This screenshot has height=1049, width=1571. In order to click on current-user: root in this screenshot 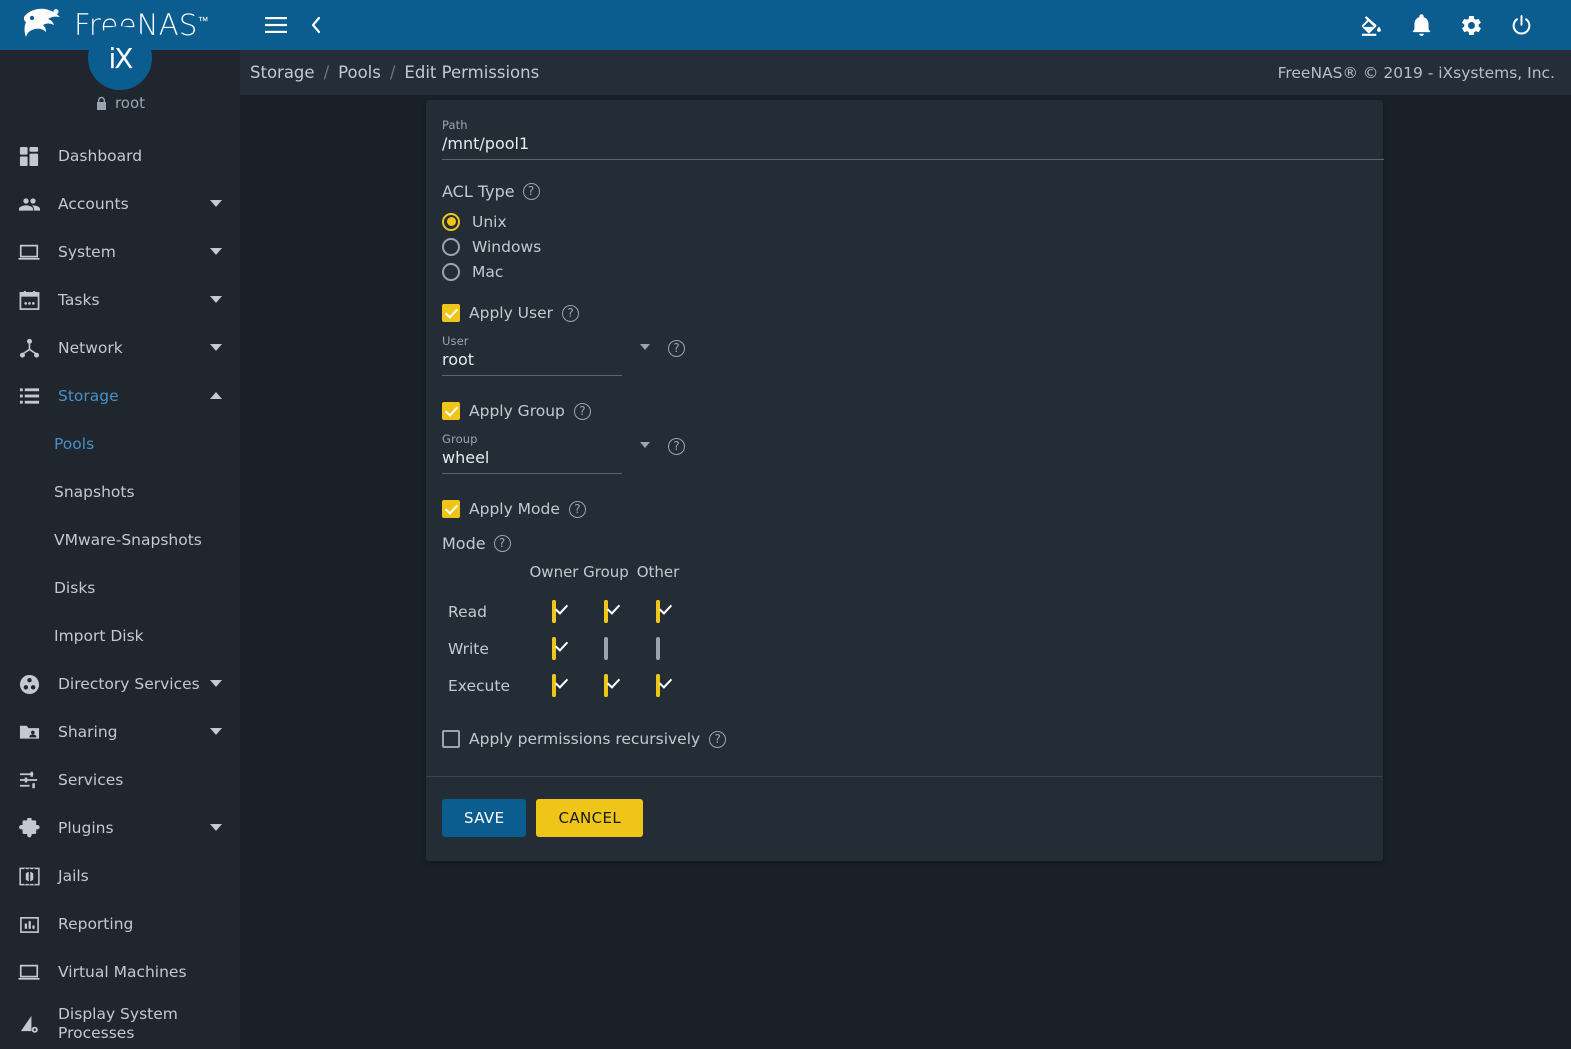, I will do `click(120, 103)`.